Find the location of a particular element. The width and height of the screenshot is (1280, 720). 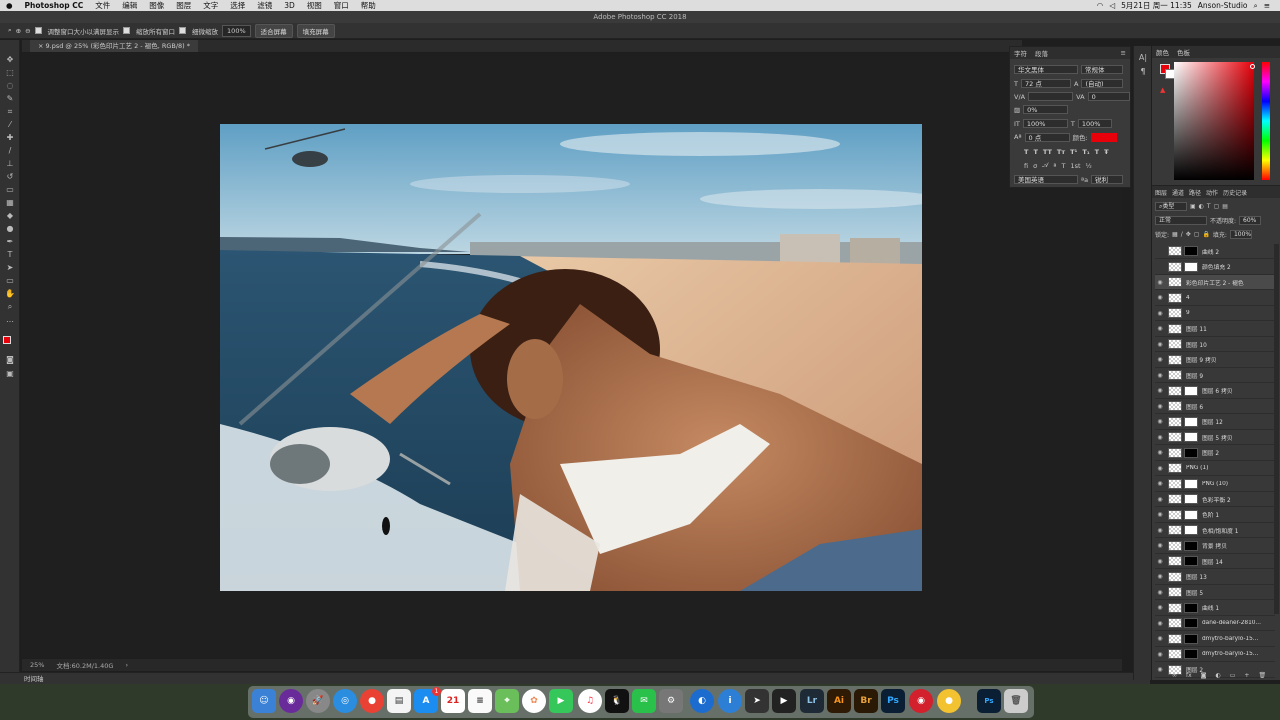

photoshop-icon: Ps is located at coordinates (893, 701).